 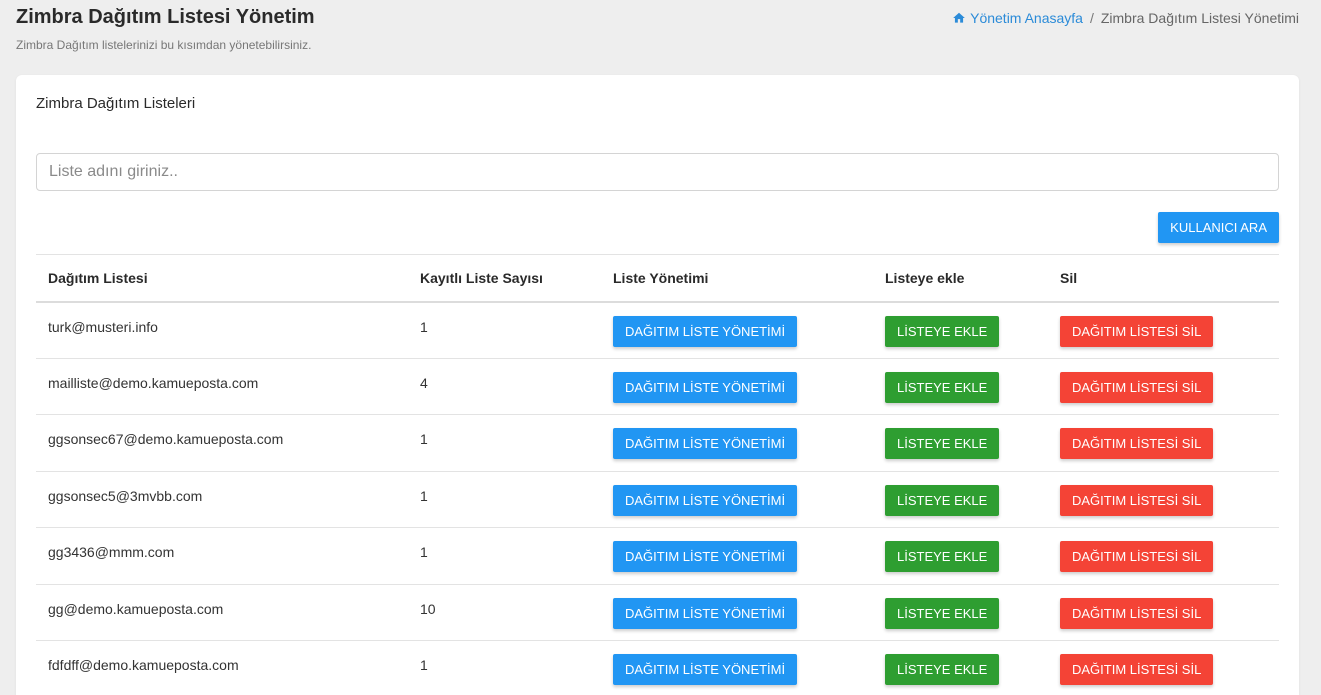 What do you see at coordinates (222, 386) in the screenshot?
I see `cell-list-name: mailliste@demo.kamueposta.com` at bounding box center [222, 386].